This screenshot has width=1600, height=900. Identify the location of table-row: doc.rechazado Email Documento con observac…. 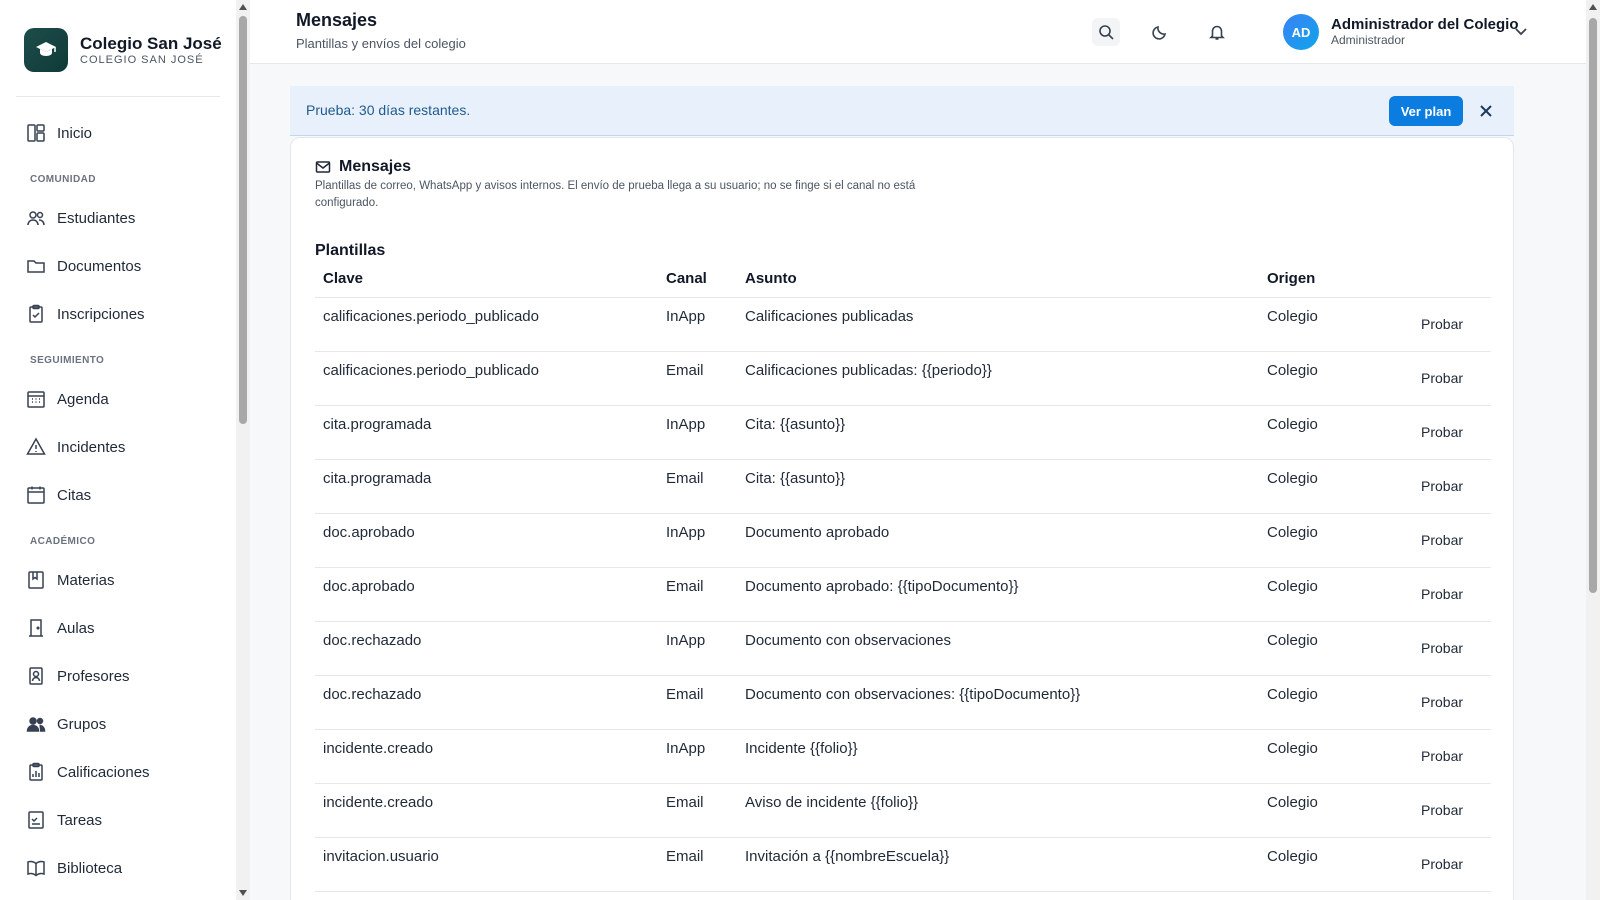
(903, 703).